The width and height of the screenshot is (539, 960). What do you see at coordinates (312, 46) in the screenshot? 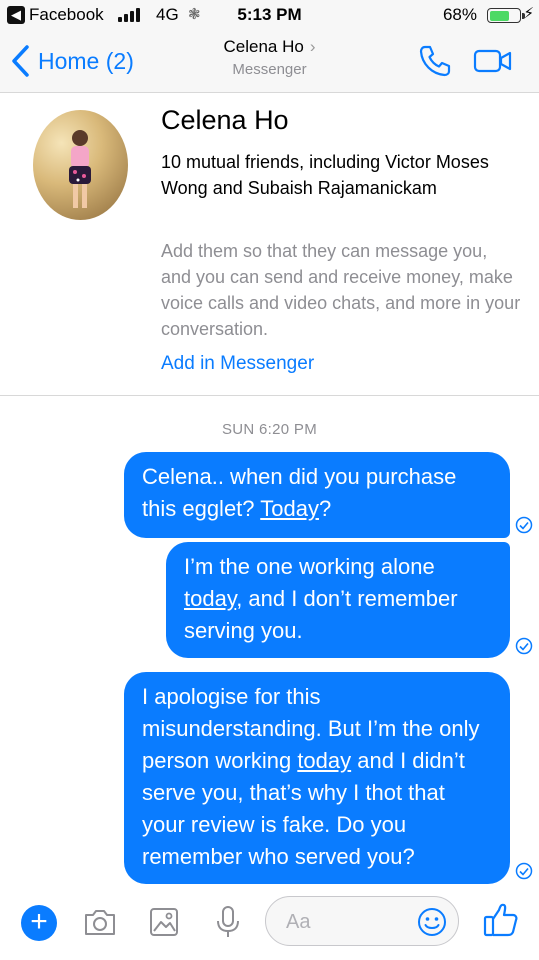
I see `chevron-right-icon: ›` at bounding box center [312, 46].